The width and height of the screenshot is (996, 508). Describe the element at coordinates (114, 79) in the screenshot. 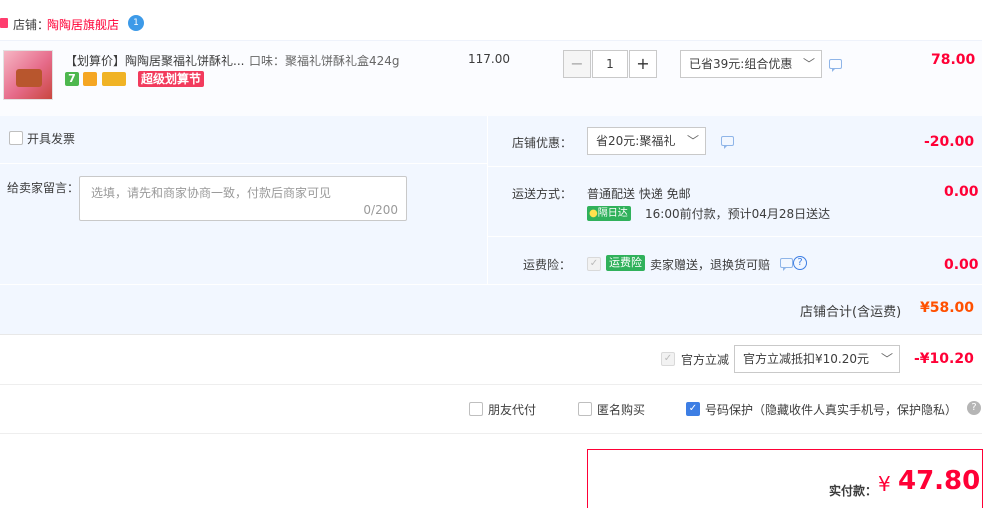

I see `credit-card-icon` at that location.